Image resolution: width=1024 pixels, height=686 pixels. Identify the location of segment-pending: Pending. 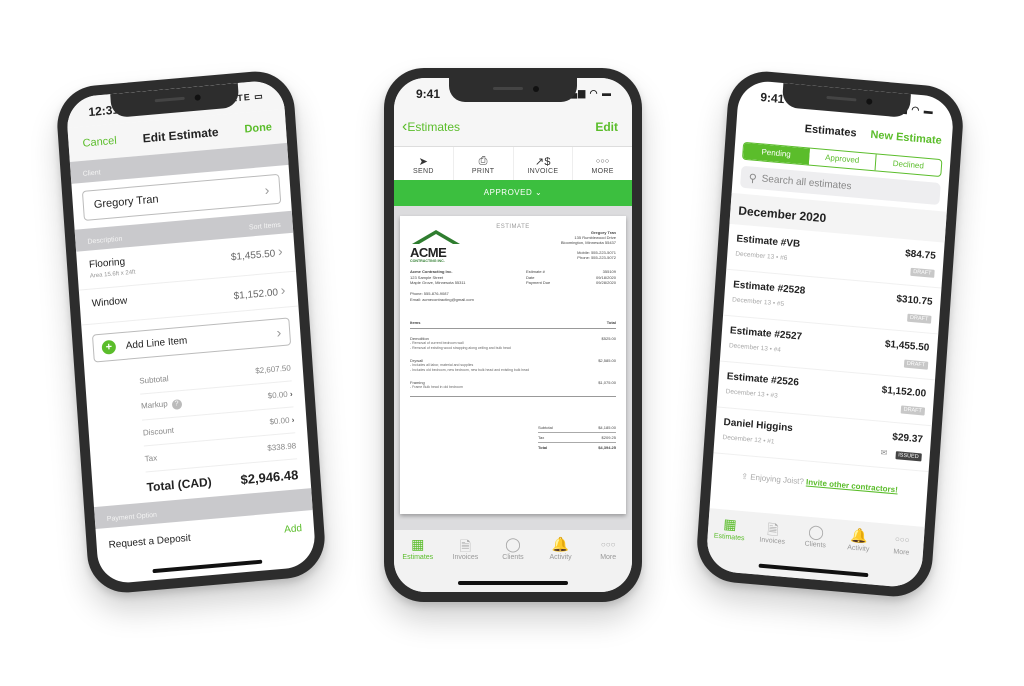
(777, 153).